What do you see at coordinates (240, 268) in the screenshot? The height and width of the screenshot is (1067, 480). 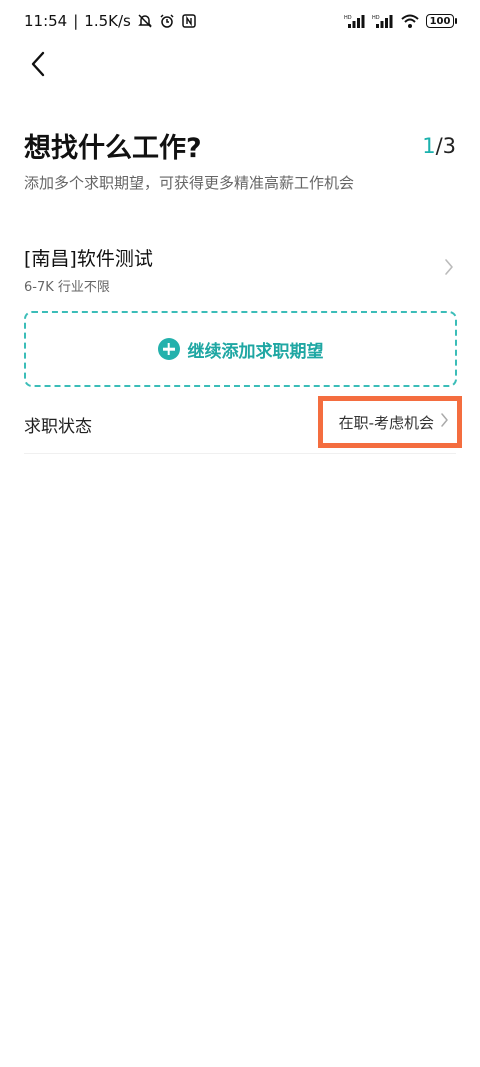 I see `job-expectation-item: [南昌]软件测试 6-7K 行业不限` at bounding box center [240, 268].